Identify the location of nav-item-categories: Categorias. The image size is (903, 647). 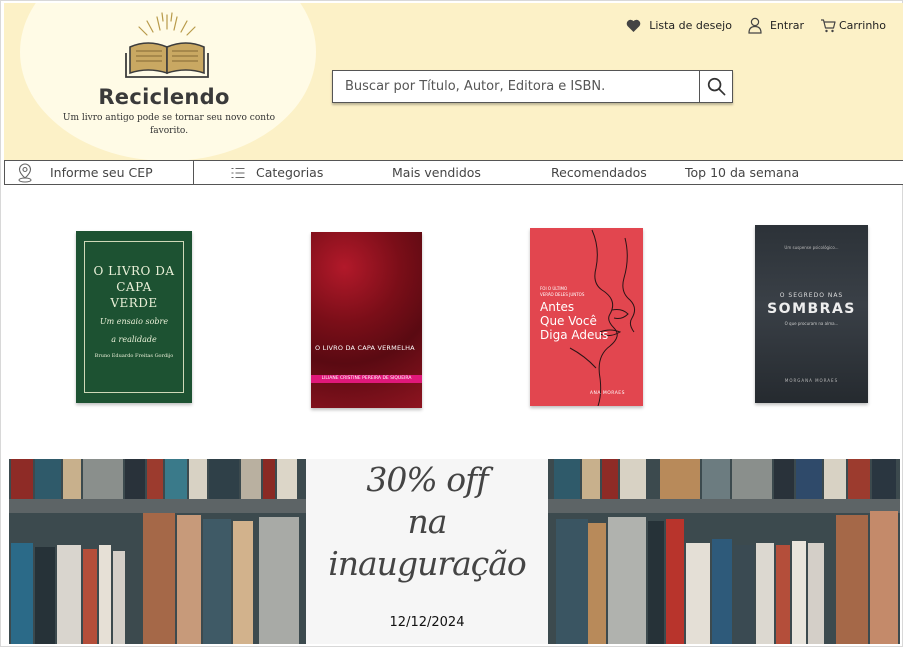
(277, 172).